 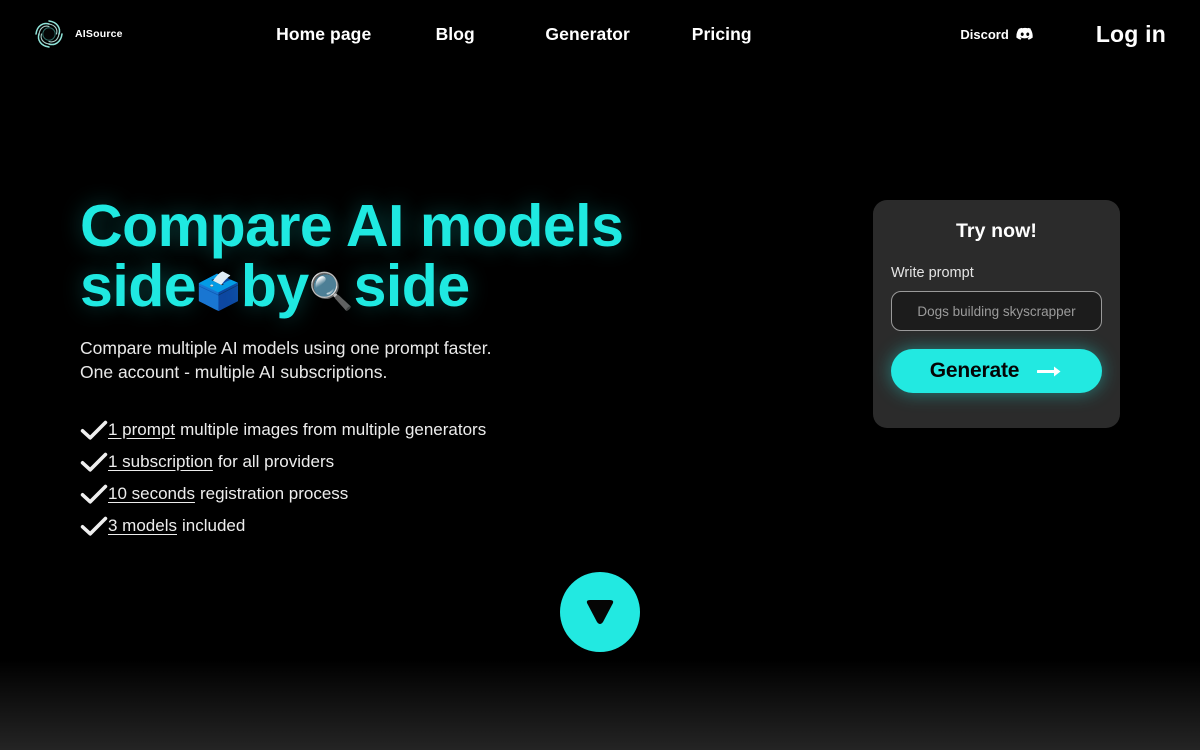 What do you see at coordinates (324, 34) in the screenshot?
I see `nav-item-home-page: Home page` at bounding box center [324, 34].